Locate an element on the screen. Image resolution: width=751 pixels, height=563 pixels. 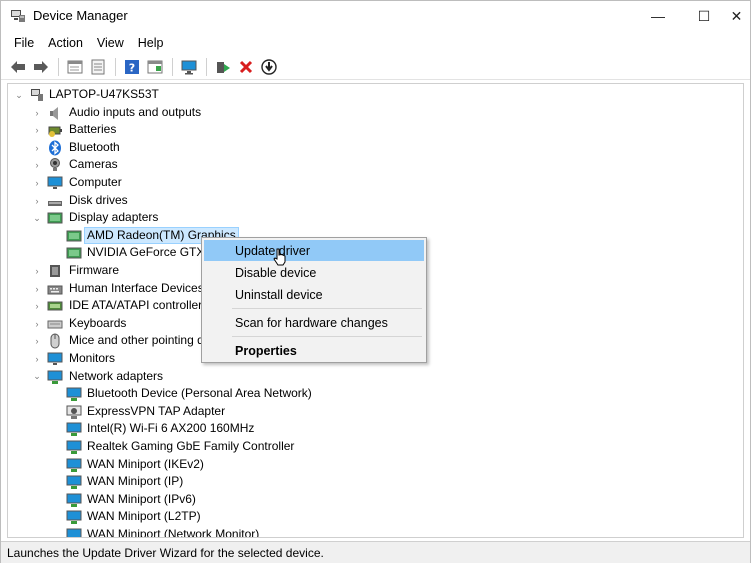
back-button is located at coordinates (18, 67).